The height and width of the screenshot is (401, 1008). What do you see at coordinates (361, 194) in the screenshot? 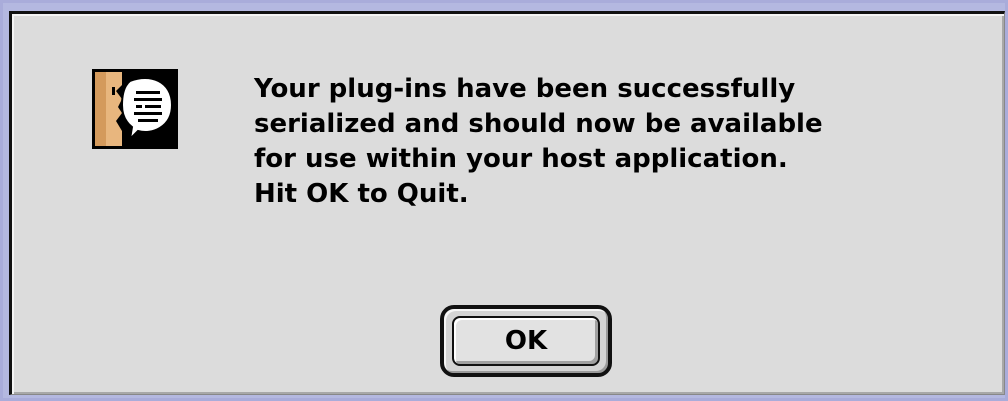
I see `alert-message-line: Hit OK to Quit.` at bounding box center [361, 194].